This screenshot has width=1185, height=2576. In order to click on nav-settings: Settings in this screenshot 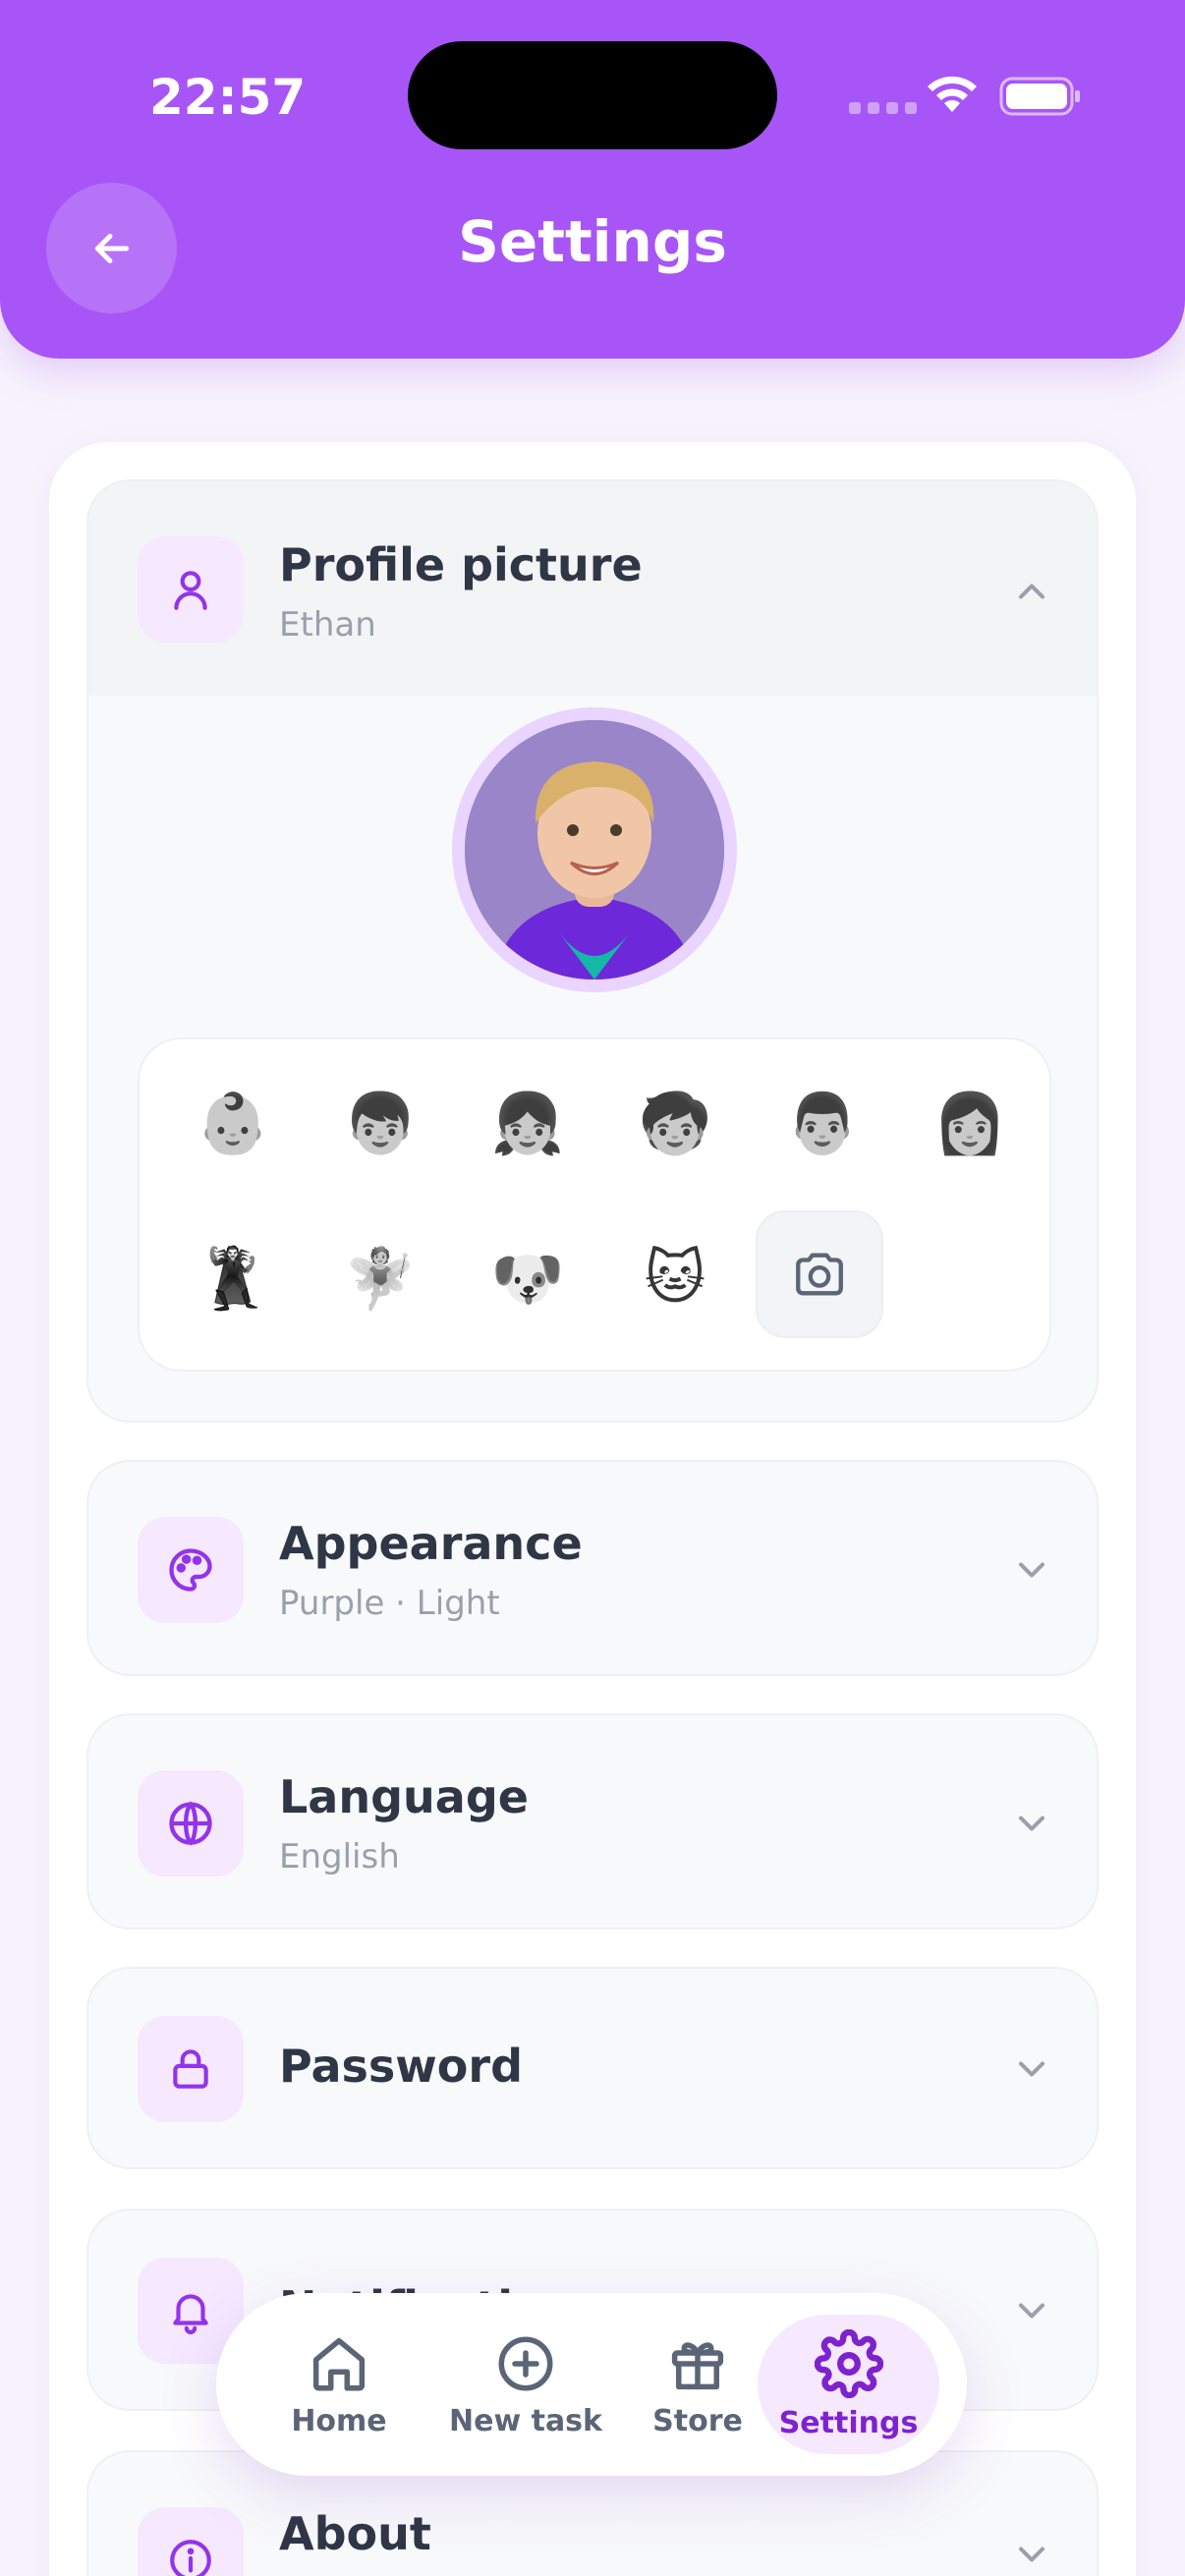, I will do `click(848, 2384)`.